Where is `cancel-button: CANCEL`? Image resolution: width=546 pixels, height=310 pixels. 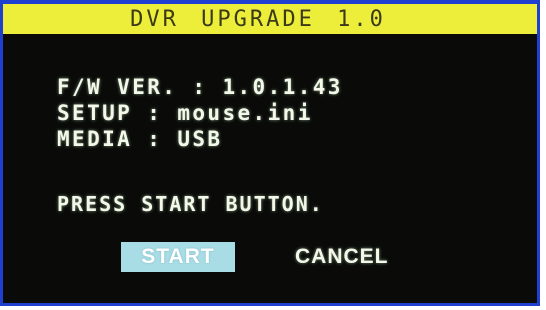
cancel-button: CANCEL is located at coordinates (342, 257).